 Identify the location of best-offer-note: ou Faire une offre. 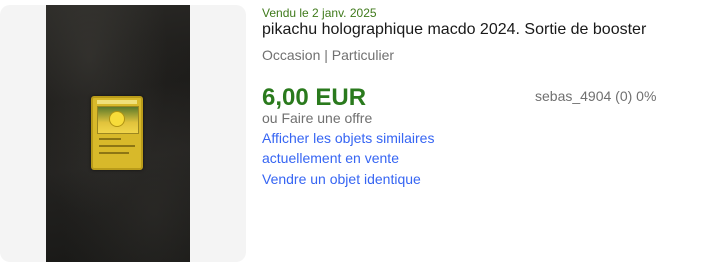
(317, 118).